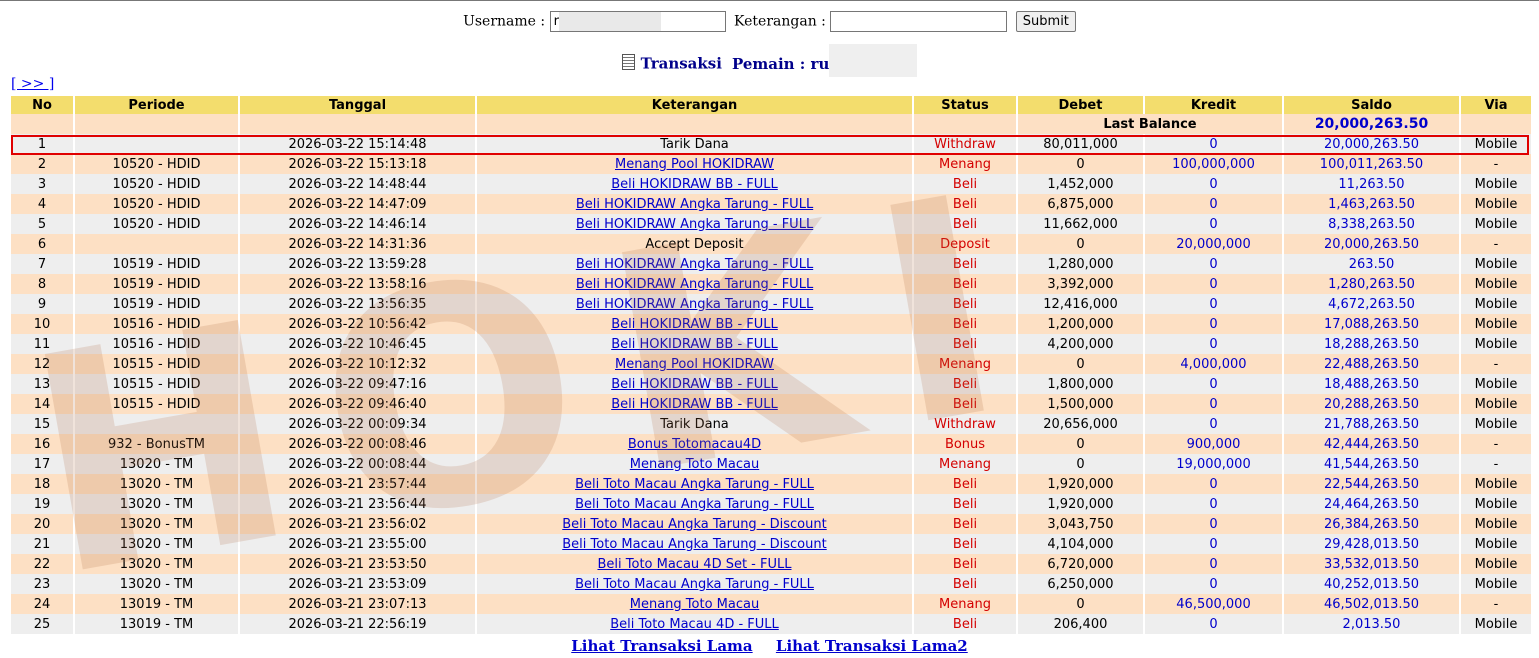 This screenshot has height=658, width=1539. I want to click on cell-no: 20, so click(42, 524).